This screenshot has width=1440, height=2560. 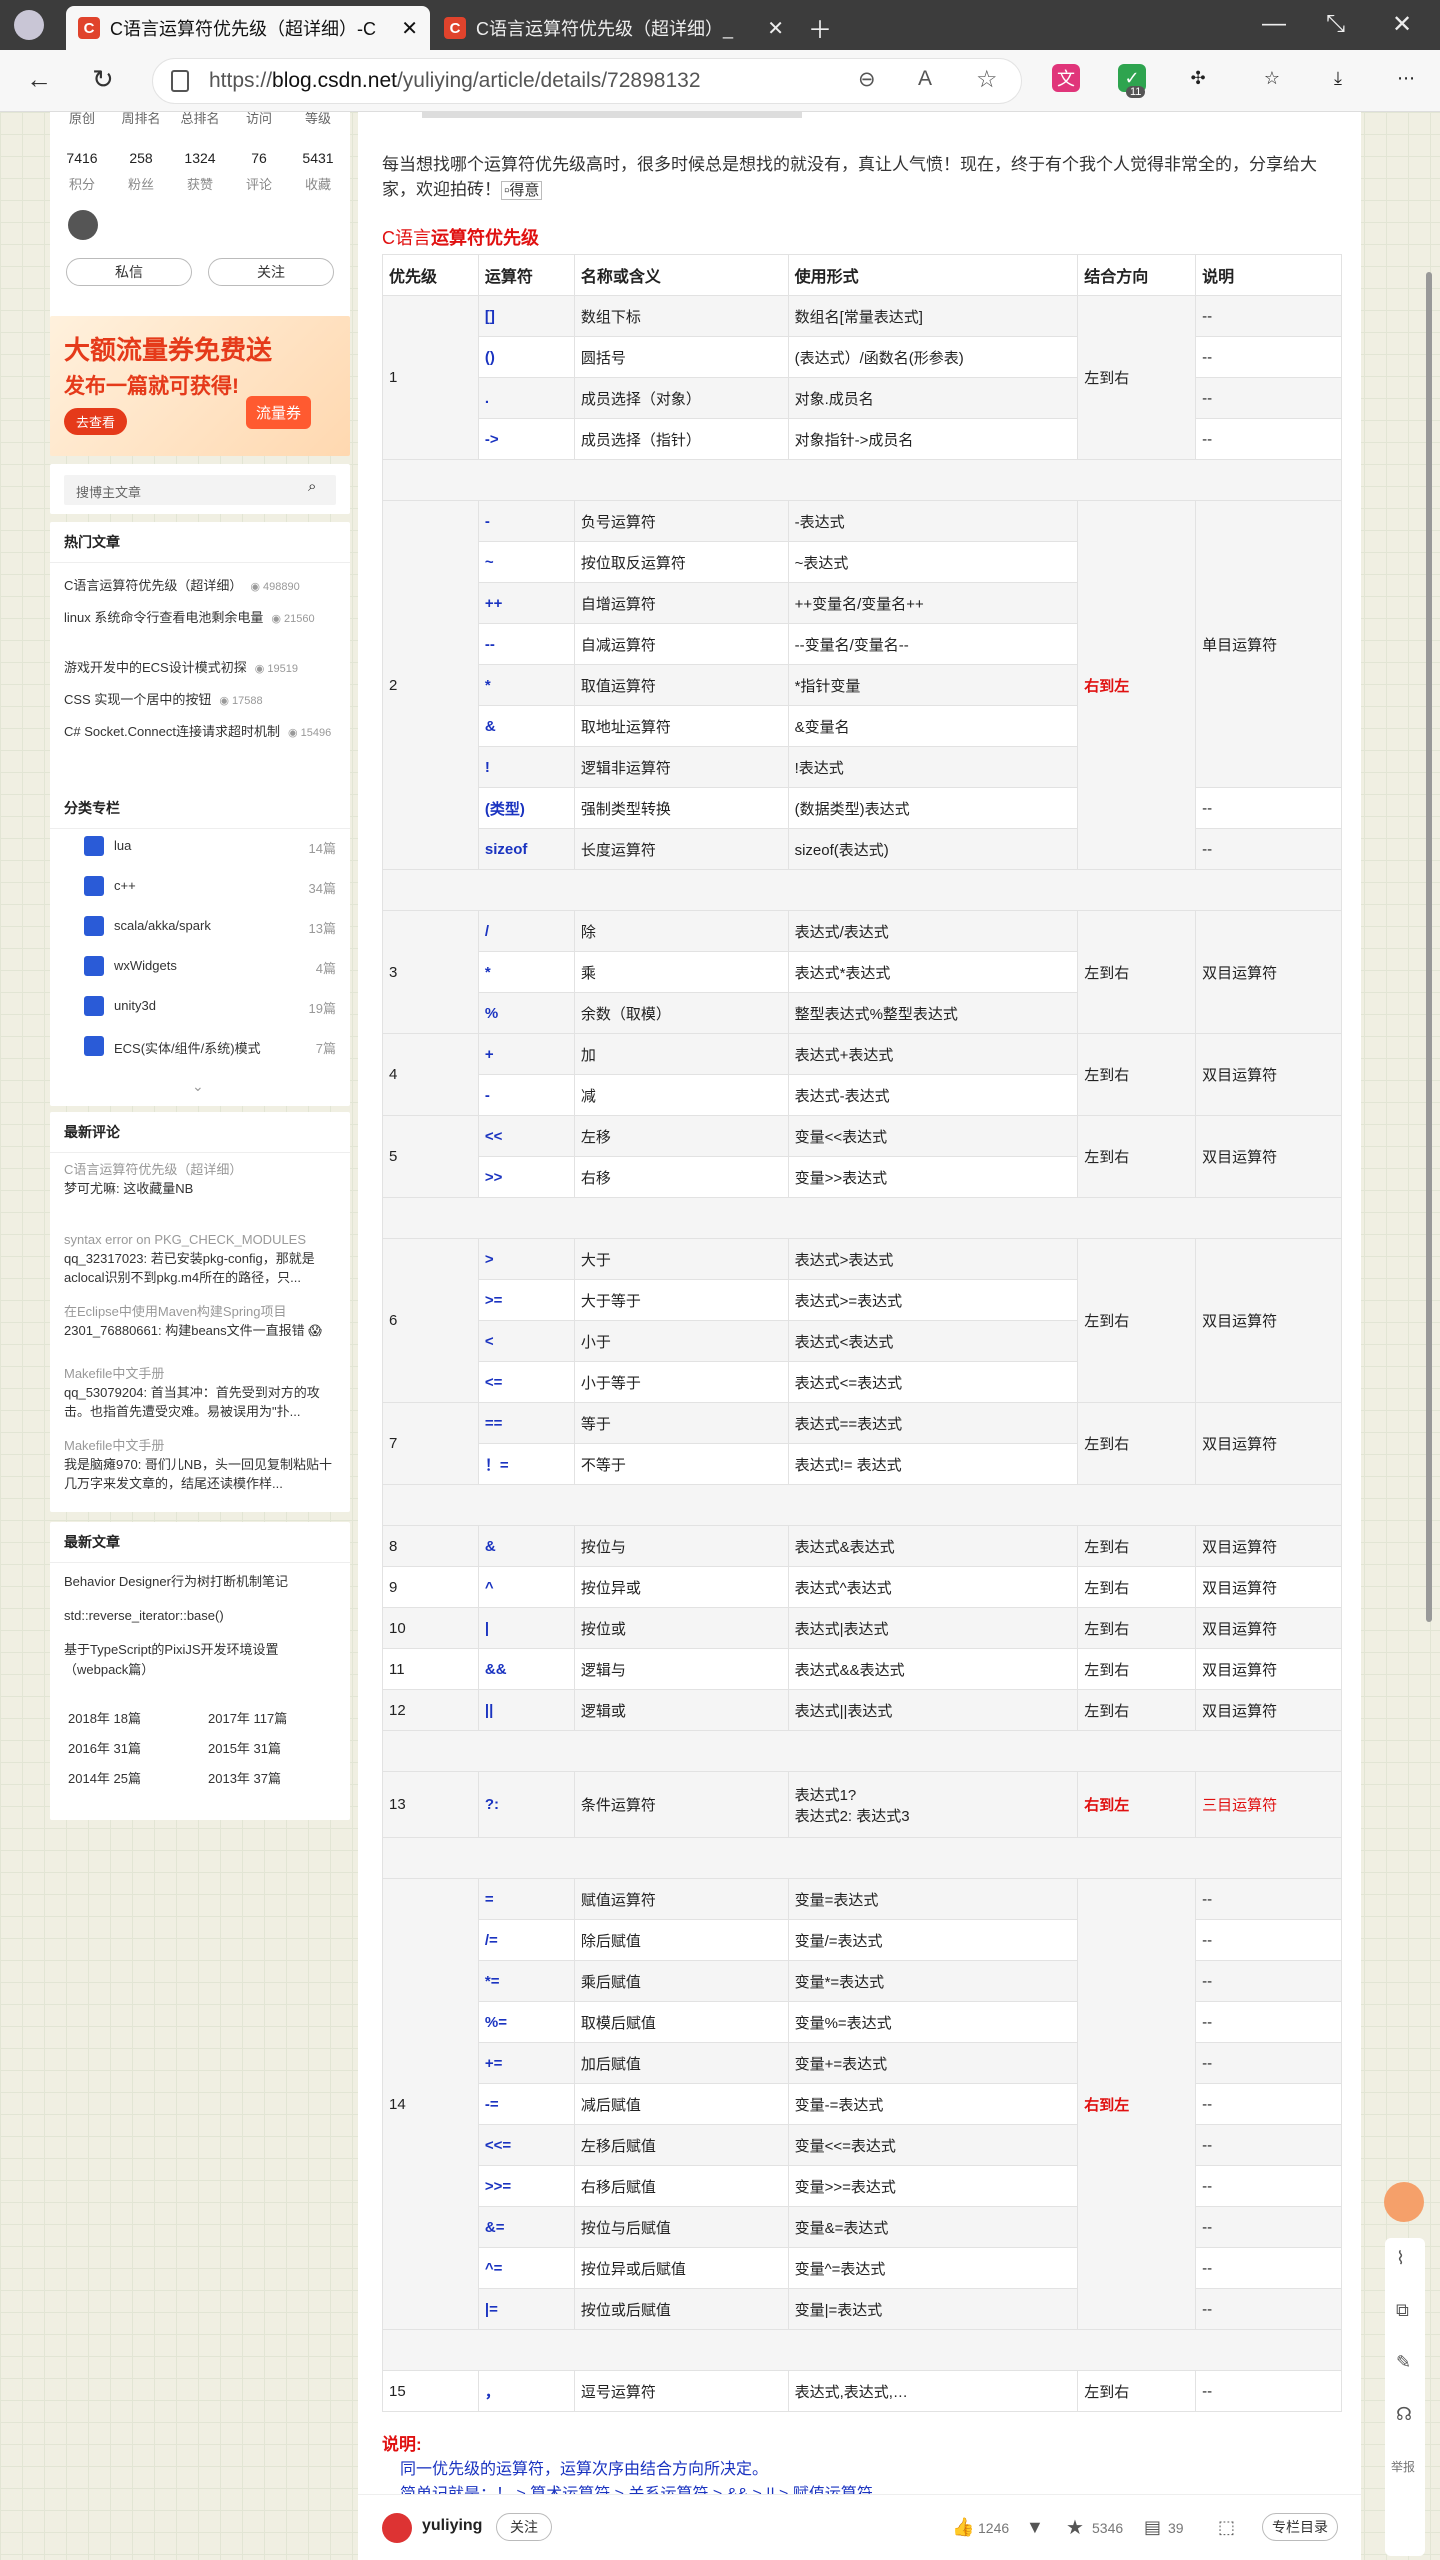 I want to click on follow-author-button: 关注, so click(x=524, y=2527).